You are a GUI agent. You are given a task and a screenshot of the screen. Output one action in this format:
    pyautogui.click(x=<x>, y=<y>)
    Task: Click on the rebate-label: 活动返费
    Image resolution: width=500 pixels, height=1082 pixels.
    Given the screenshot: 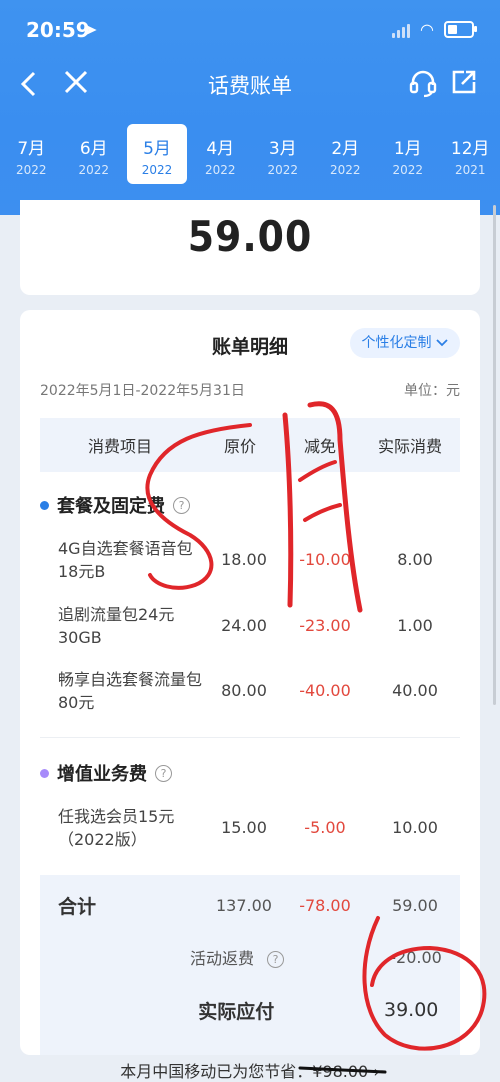 What is the action you would take?
    pyautogui.click(x=221, y=958)
    